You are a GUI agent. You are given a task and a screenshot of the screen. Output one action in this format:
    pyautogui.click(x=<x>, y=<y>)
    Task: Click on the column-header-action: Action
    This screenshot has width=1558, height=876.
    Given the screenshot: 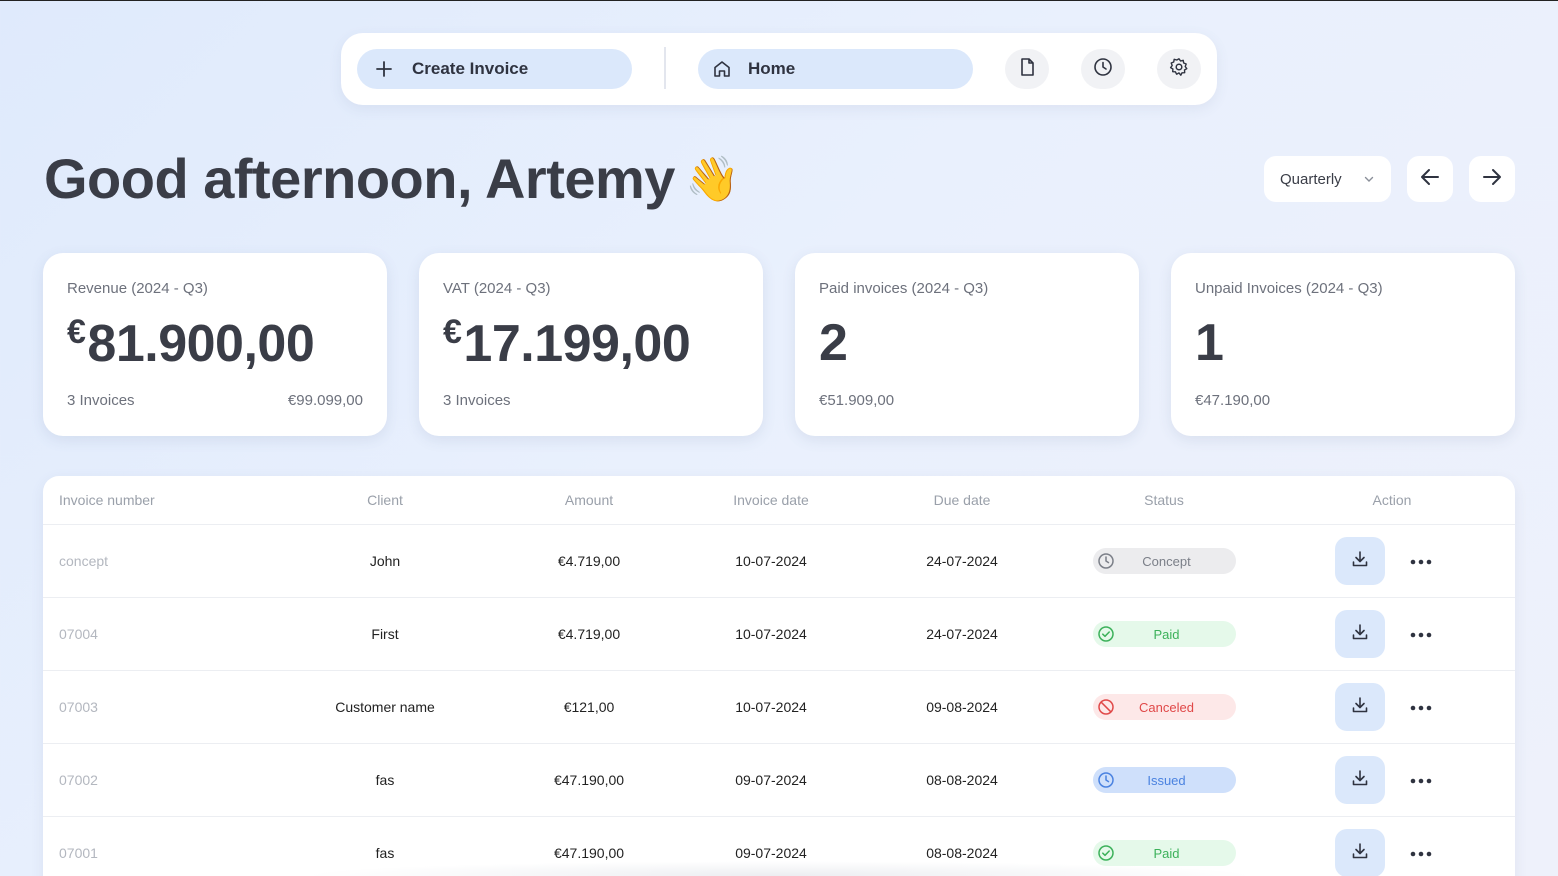 What is the action you would take?
    pyautogui.click(x=1392, y=500)
    